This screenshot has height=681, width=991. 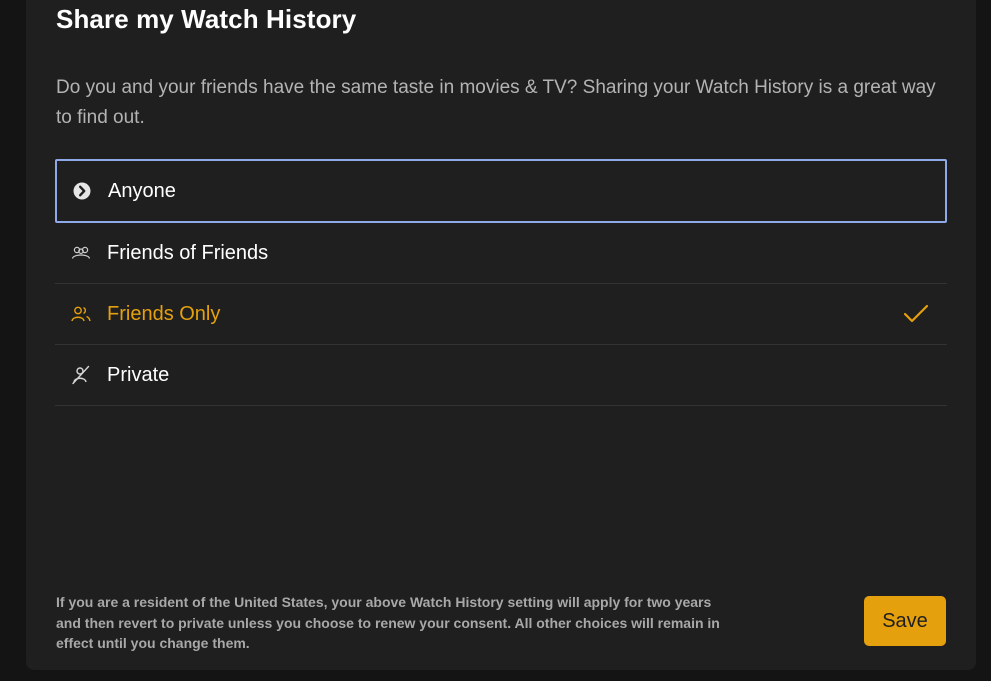 What do you see at coordinates (501, 314) in the screenshot?
I see `option-friends-only: Friends Only` at bounding box center [501, 314].